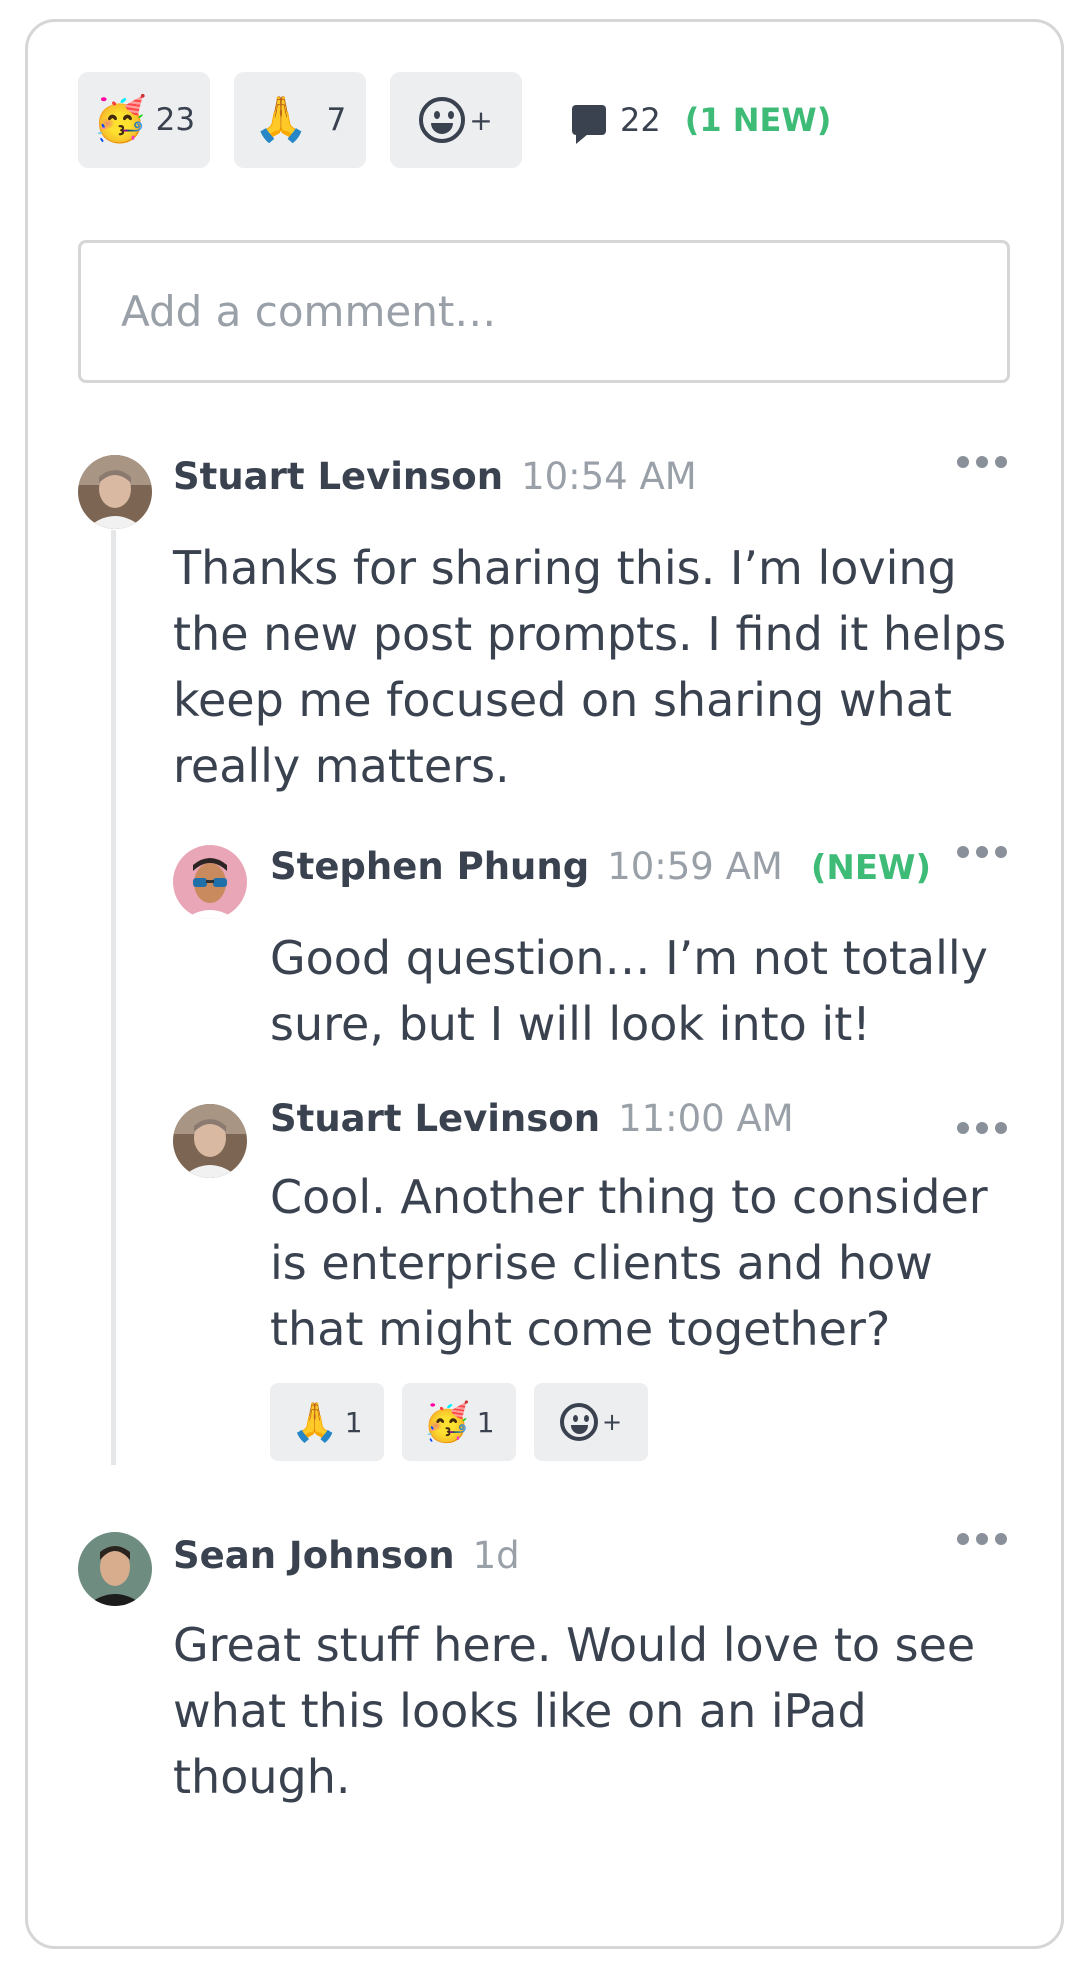 The height and width of the screenshot is (1980, 1089). Describe the element at coordinates (706, 1118) in the screenshot. I see `comment-time: 11:00 AM` at that location.